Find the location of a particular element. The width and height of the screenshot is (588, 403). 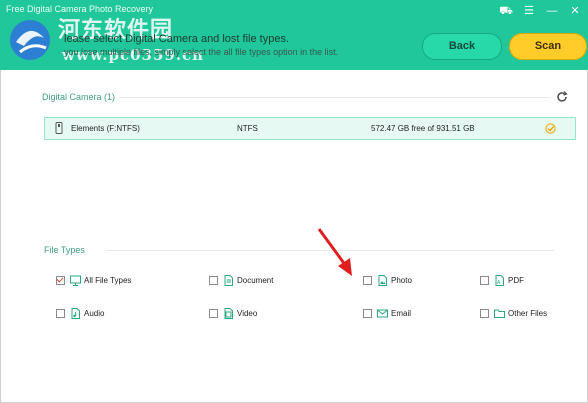

camera-section-divider is located at coordinates (335, 97).